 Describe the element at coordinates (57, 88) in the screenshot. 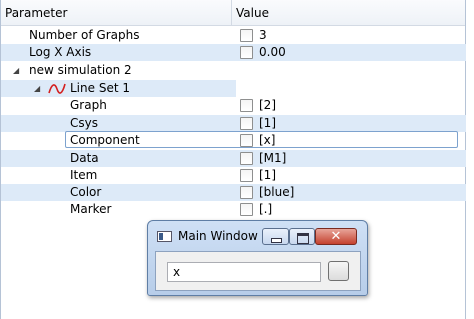

I see `line-set-curve-icon` at that location.